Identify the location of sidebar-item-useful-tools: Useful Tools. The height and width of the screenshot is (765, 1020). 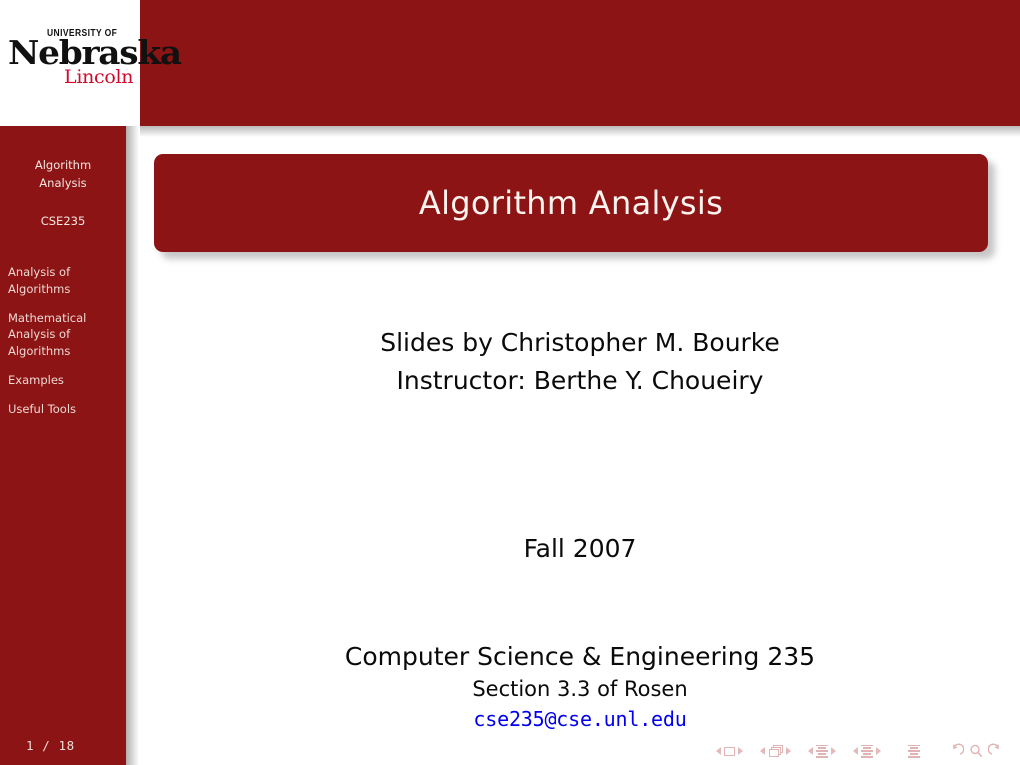
(67, 409).